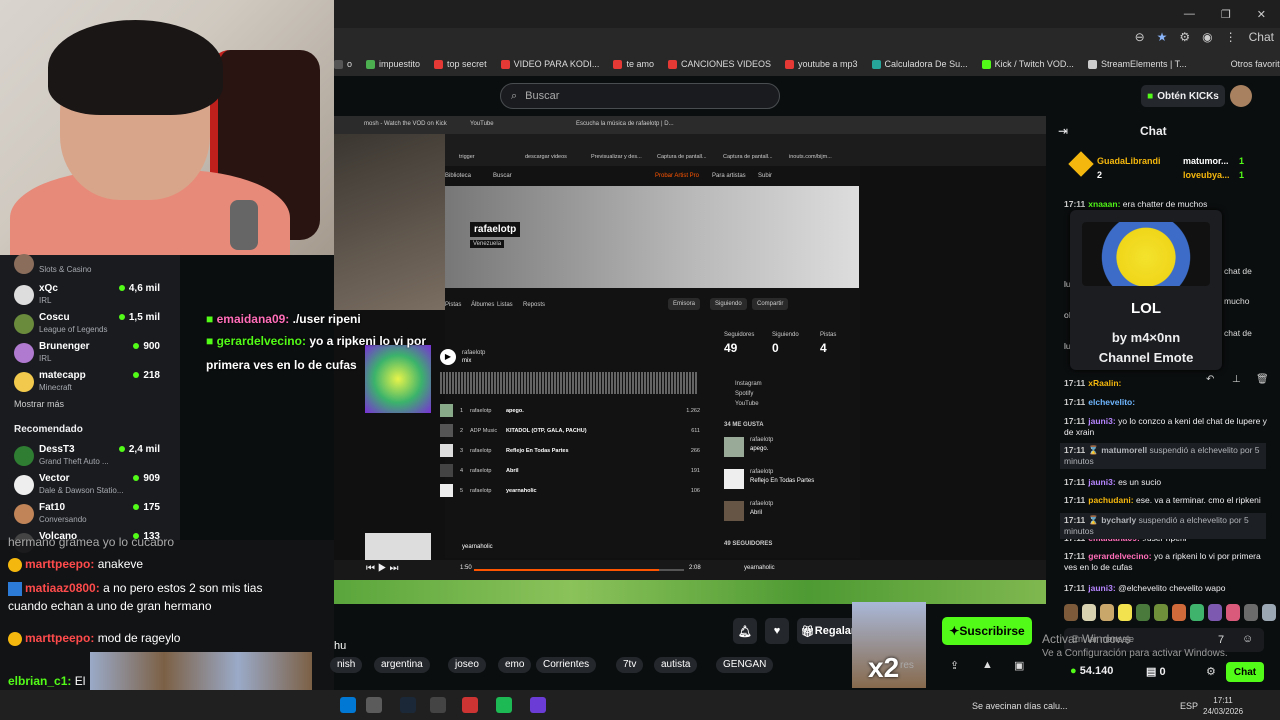  I want to click on chat-username: pachudani:, so click(1110, 500).